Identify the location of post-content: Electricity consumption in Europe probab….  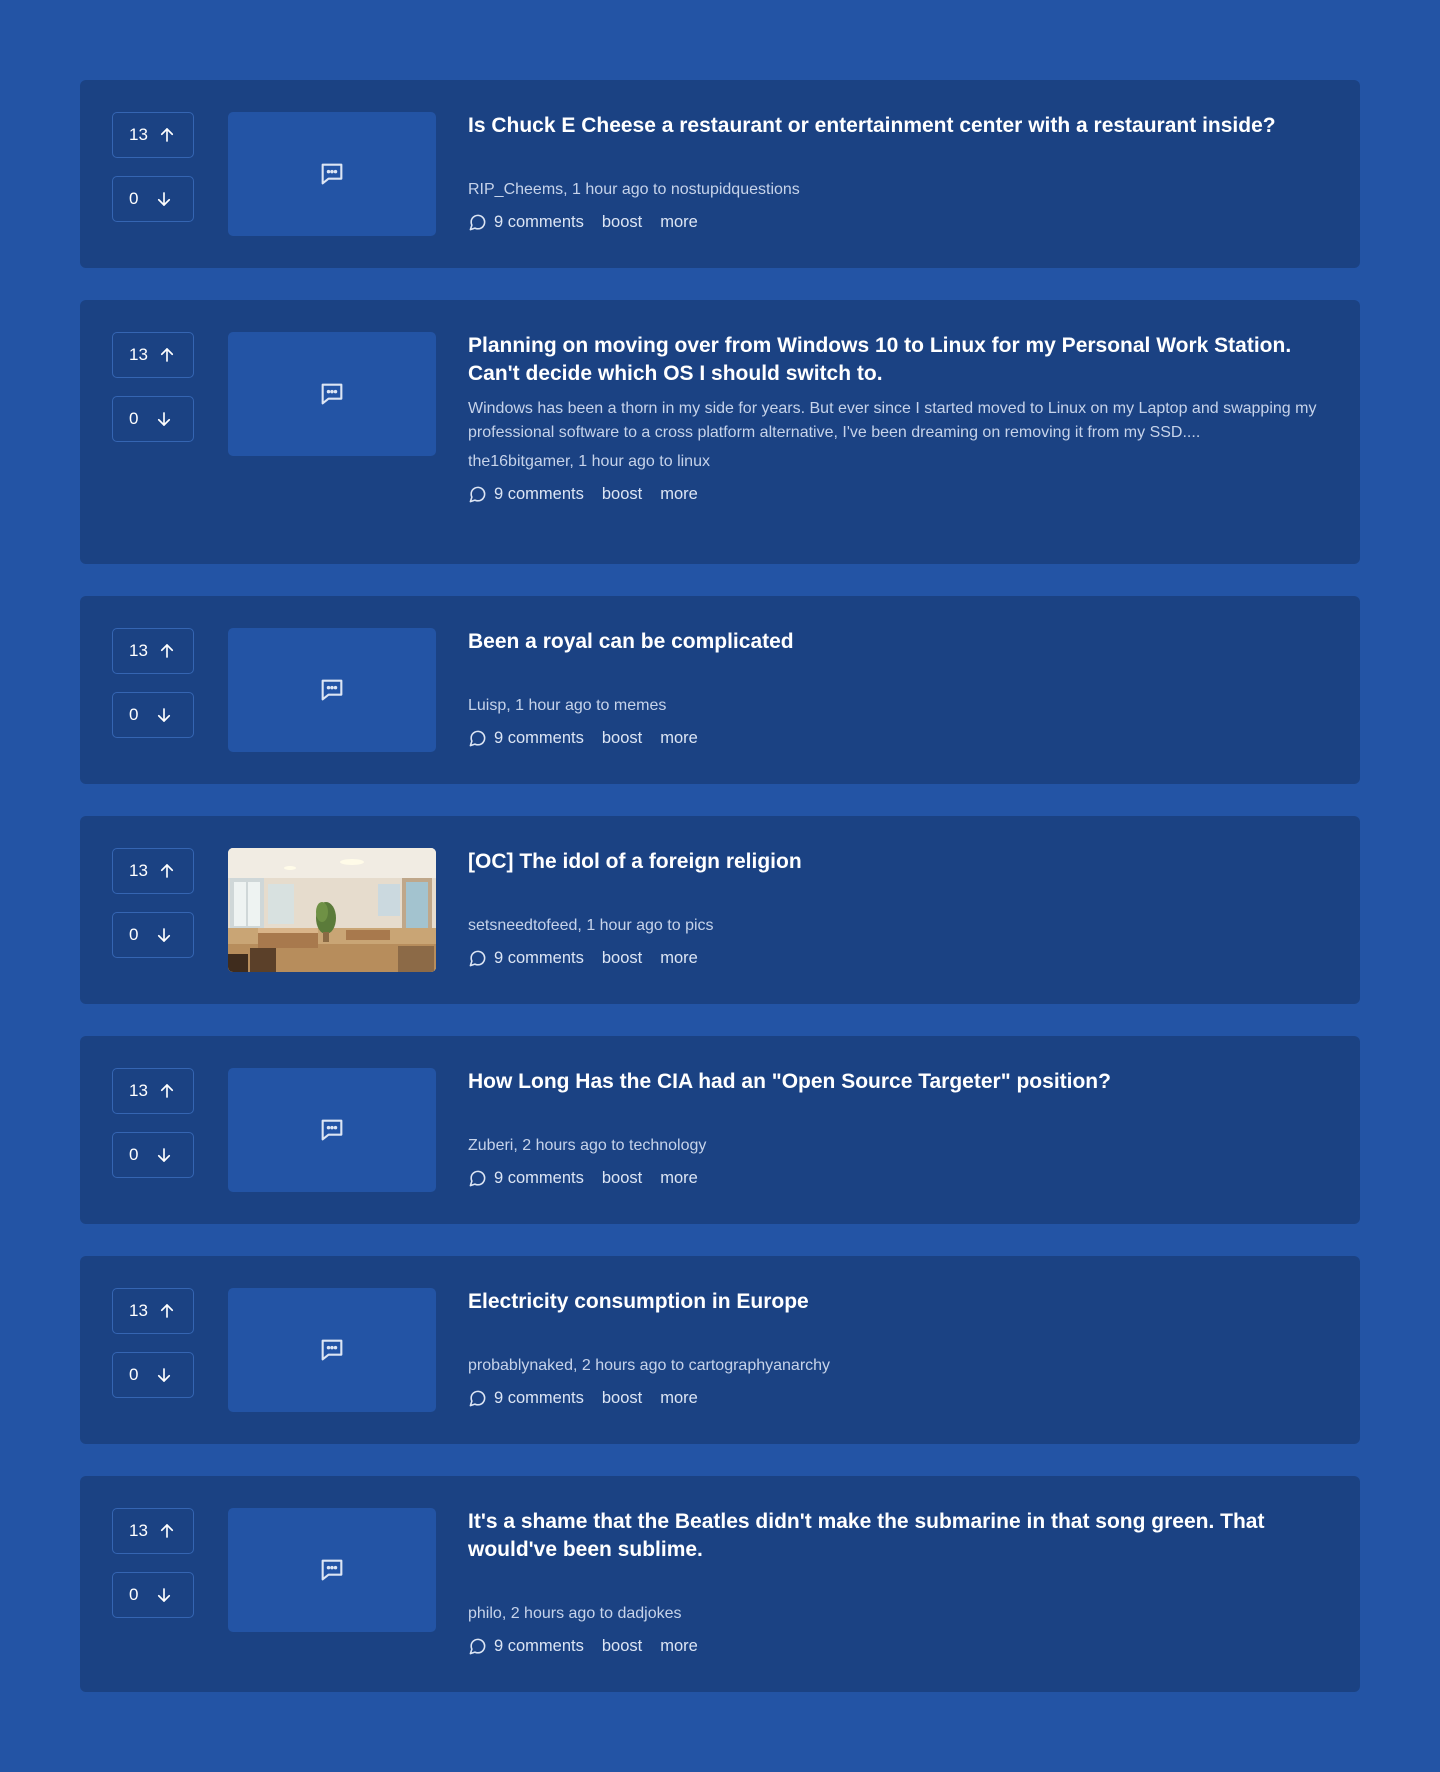
(902, 1348).